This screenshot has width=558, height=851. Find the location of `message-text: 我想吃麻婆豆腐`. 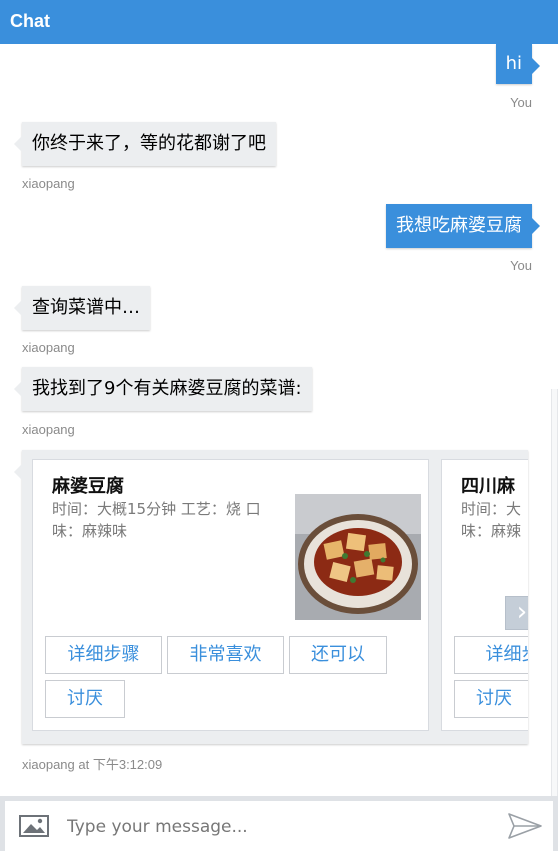

message-text: 我想吃麻婆豆腐 is located at coordinates (459, 225).